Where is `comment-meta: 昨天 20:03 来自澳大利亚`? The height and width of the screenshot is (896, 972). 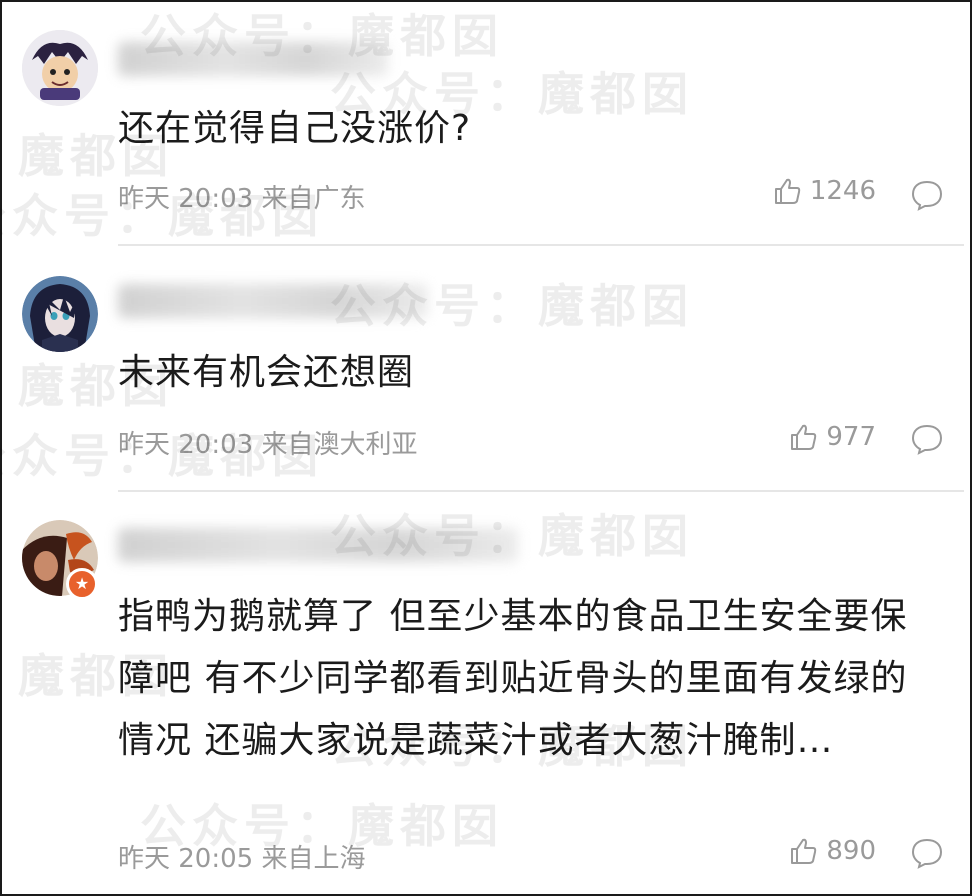 comment-meta: 昨天 20:03 来自澳大利亚 is located at coordinates (267, 442).